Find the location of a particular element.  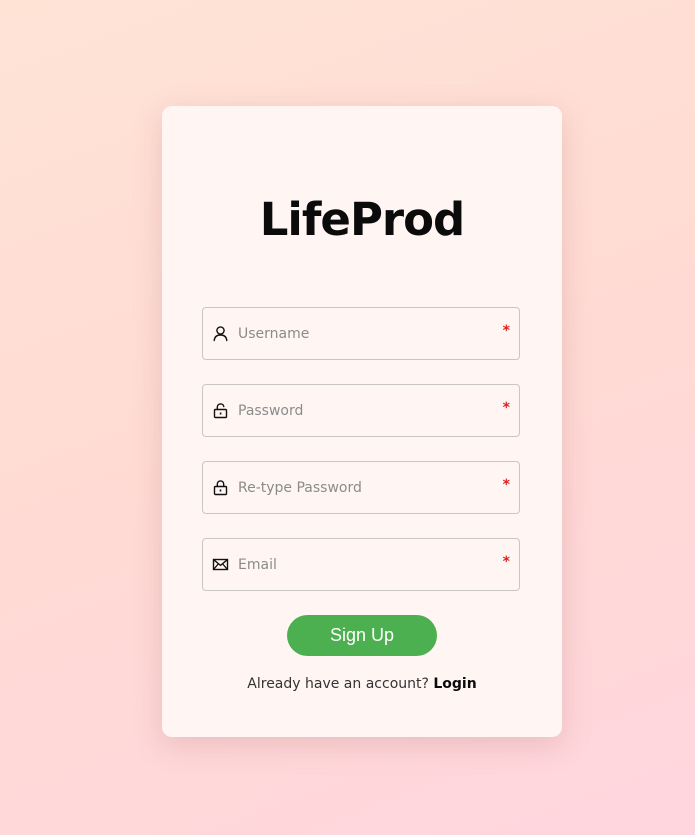

username-field: * is located at coordinates (361, 333).